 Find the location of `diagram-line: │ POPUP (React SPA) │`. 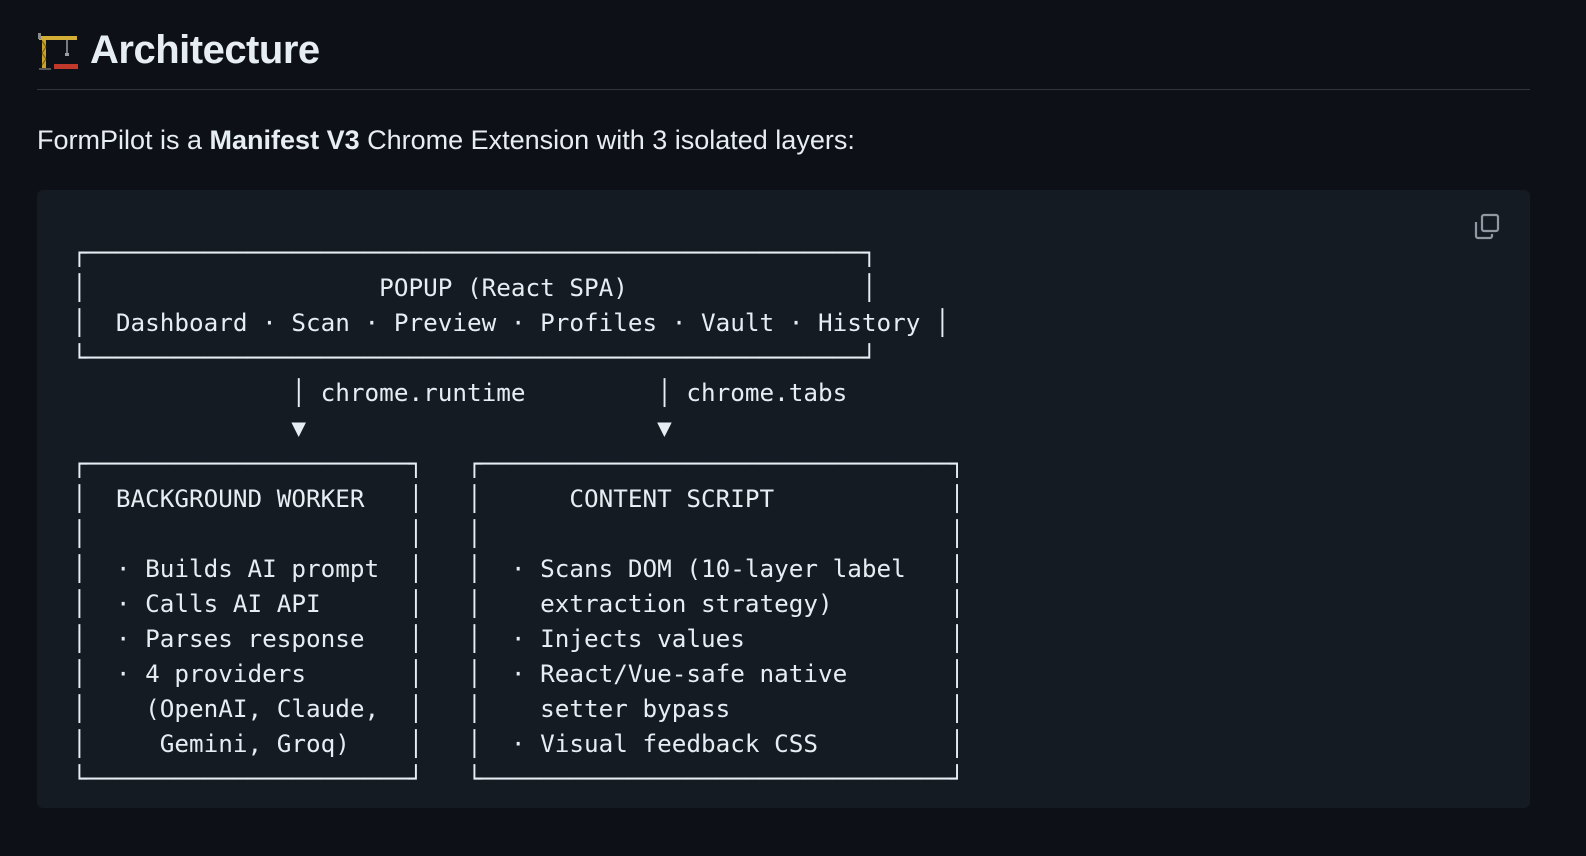

diagram-line: │ POPUP (React SPA) │ is located at coordinates (474, 288).